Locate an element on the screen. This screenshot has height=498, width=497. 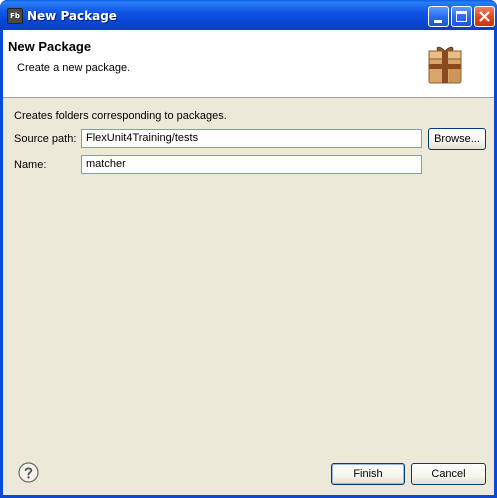
maximize-icon is located at coordinates (461, 16).